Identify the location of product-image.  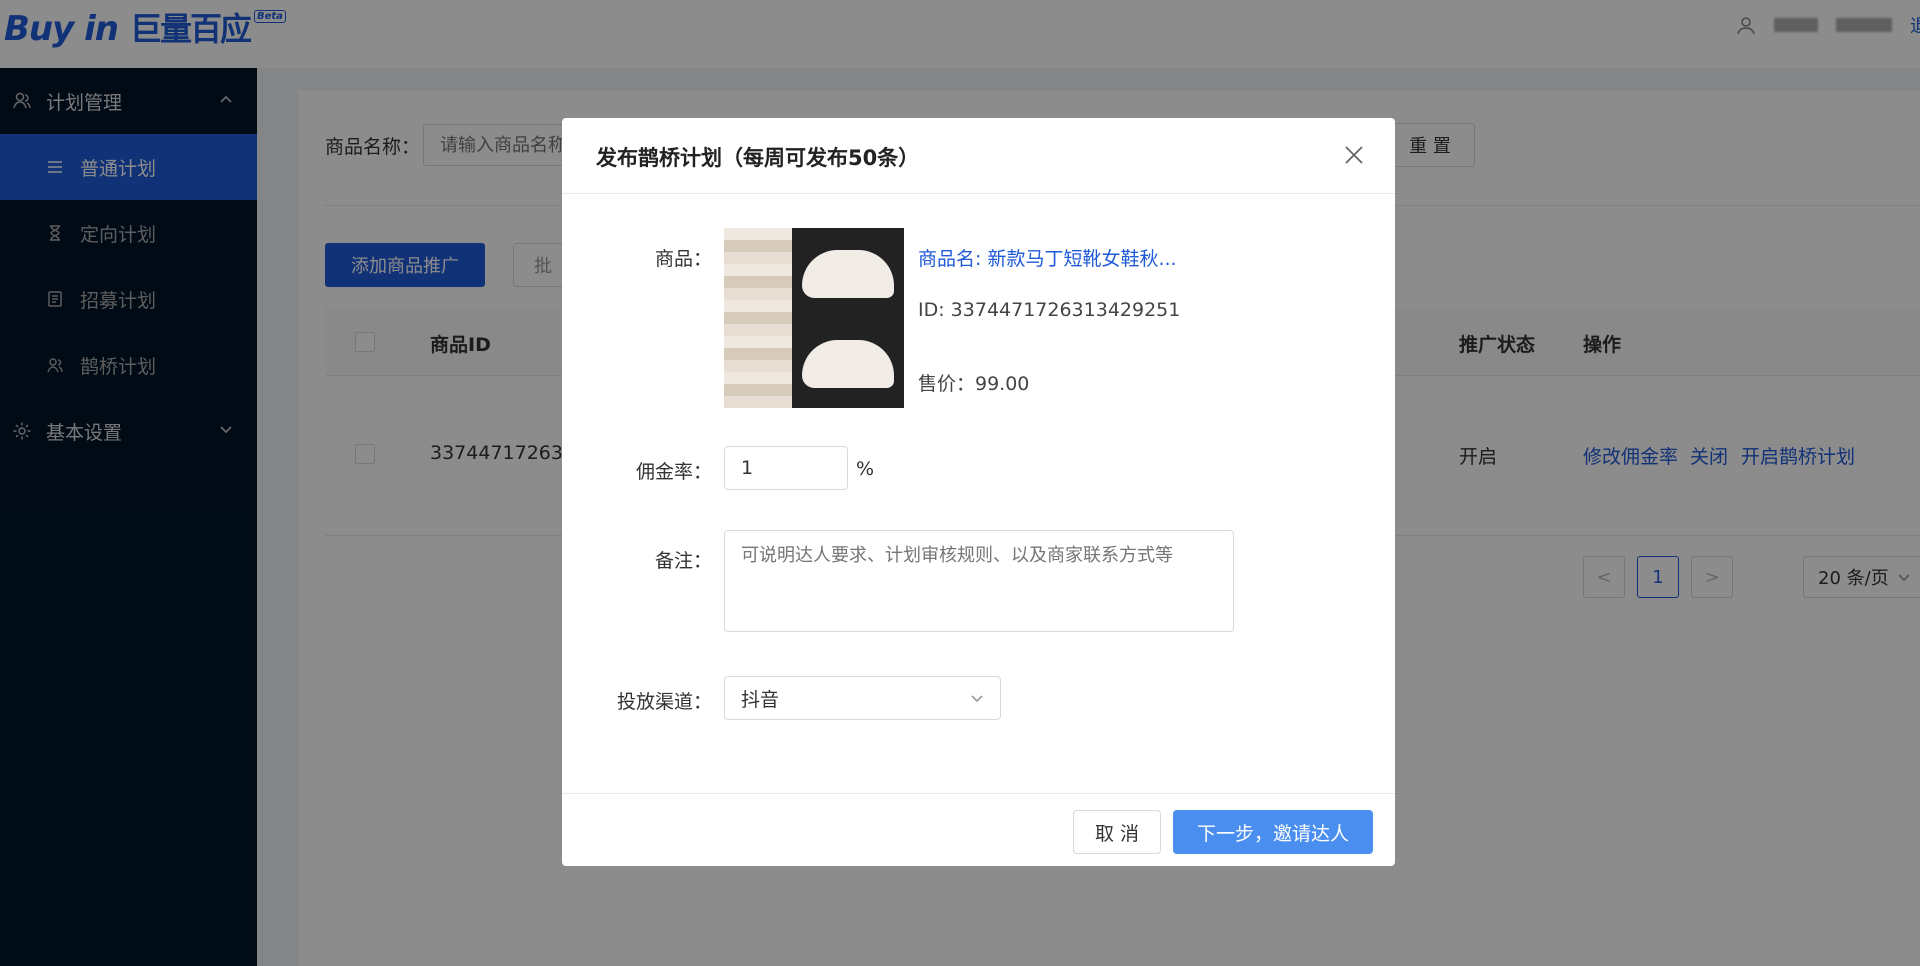
(814, 318).